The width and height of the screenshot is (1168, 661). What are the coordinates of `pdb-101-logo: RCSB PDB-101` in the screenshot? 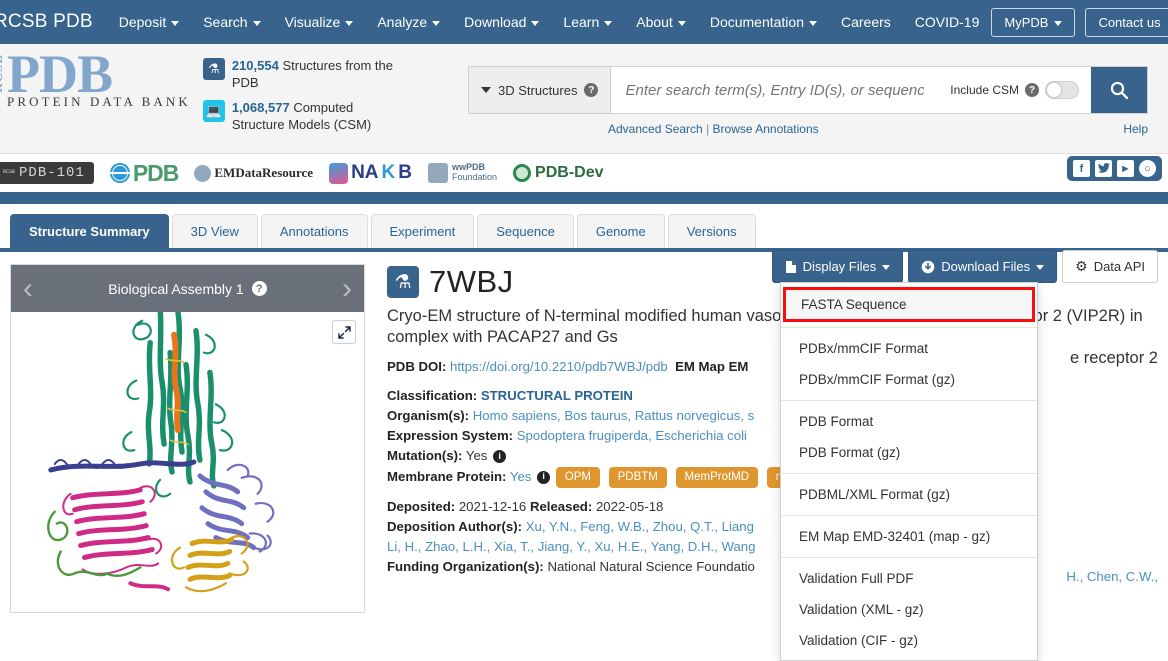 It's located at (47, 173).